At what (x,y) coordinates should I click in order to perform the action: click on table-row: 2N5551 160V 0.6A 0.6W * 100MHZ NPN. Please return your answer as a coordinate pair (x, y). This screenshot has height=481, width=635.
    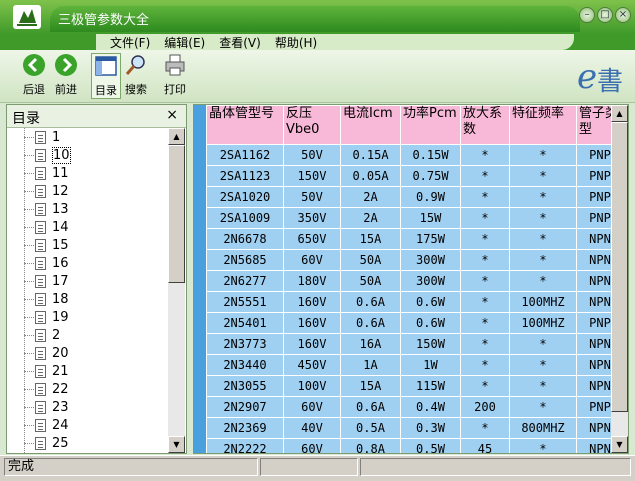
    Looking at the image, I should click on (415, 302).